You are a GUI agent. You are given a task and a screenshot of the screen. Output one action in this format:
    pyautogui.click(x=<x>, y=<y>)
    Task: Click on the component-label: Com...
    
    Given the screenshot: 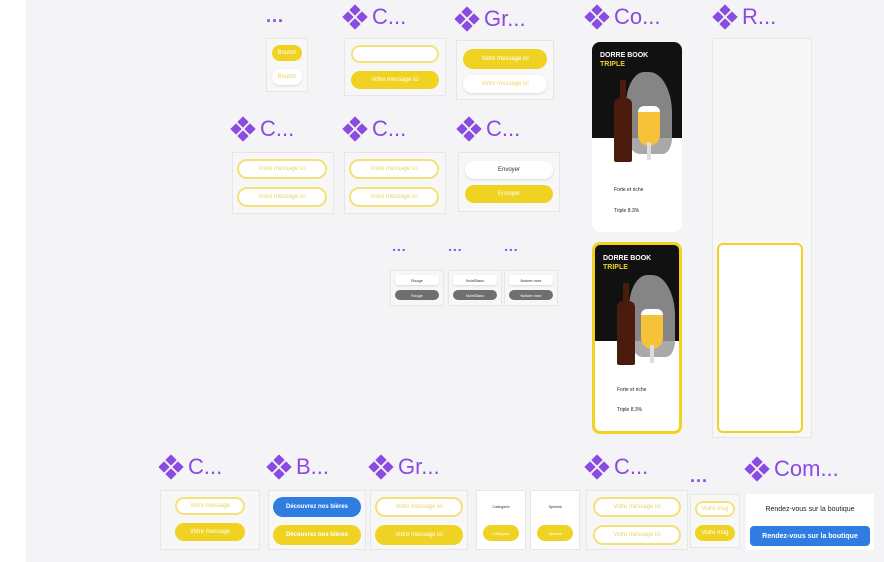 What is the action you would take?
    pyautogui.click(x=791, y=469)
    